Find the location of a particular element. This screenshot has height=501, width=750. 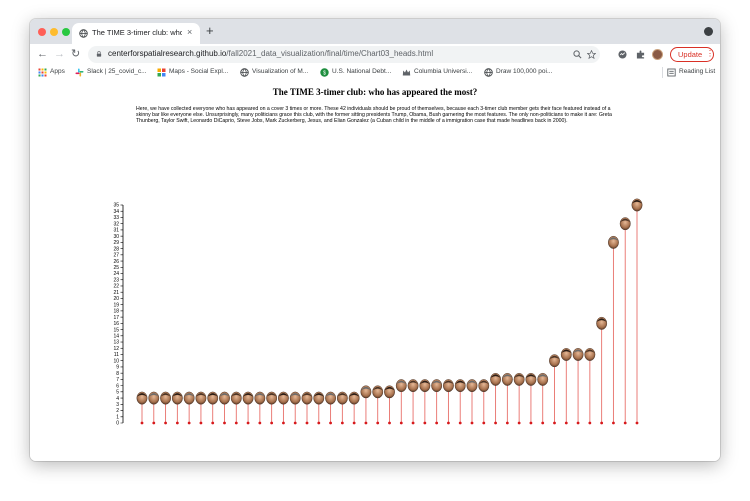

y-tick-label: 13 is located at coordinates (116, 343).